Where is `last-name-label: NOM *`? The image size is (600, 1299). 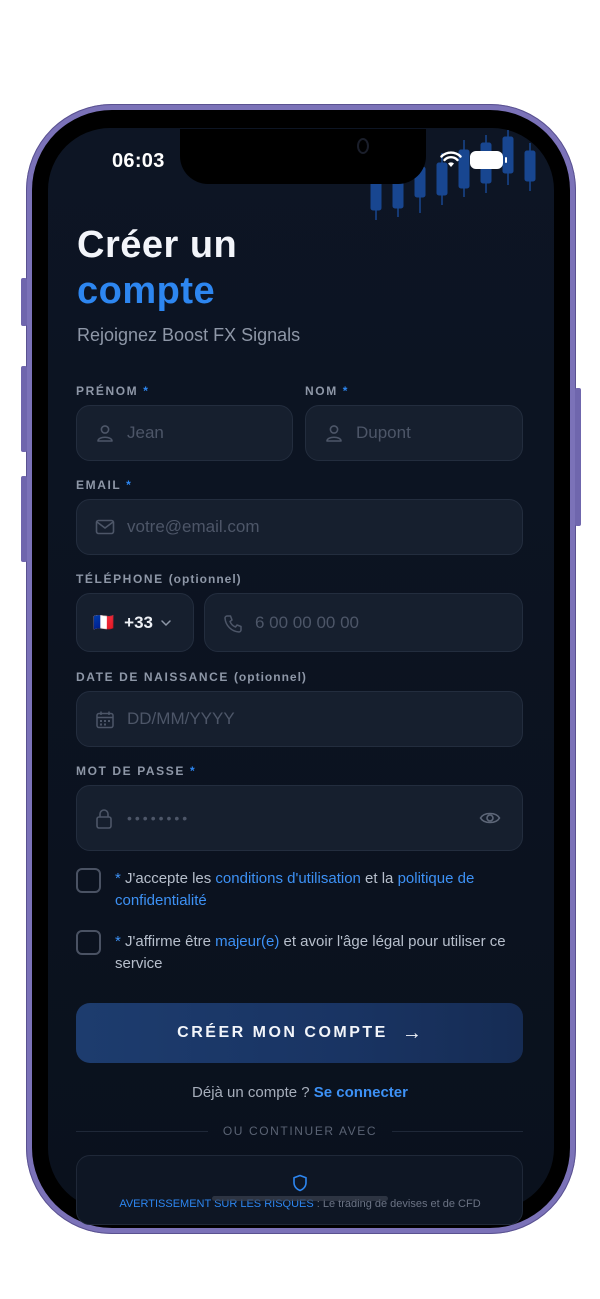 last-name-label: NOM * is located at coordinates (327, 391).